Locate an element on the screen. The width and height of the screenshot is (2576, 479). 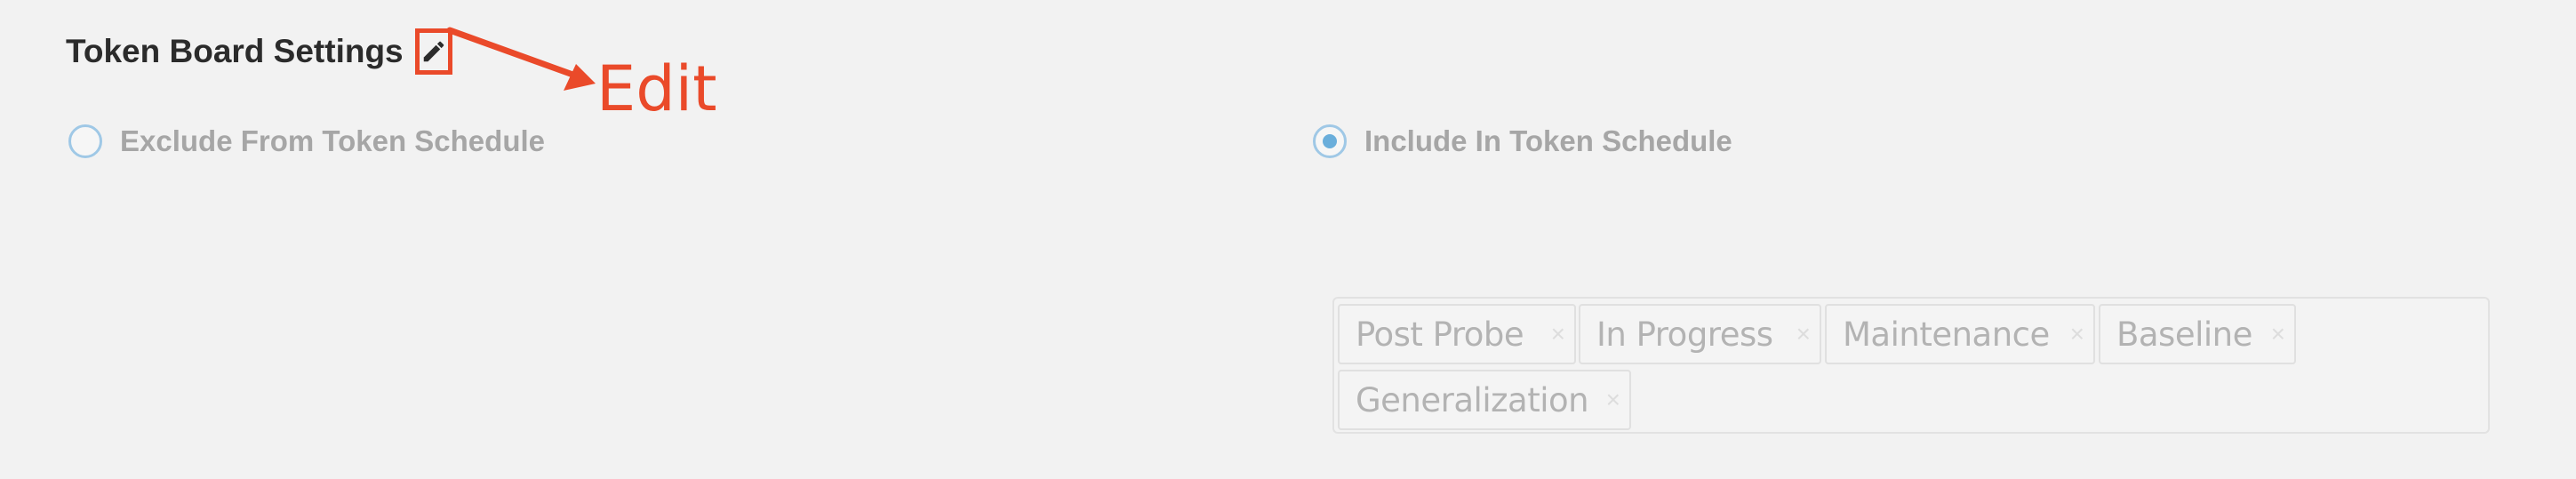
include-option: Include In Token Schedule is located at coordinates (1522, 141).